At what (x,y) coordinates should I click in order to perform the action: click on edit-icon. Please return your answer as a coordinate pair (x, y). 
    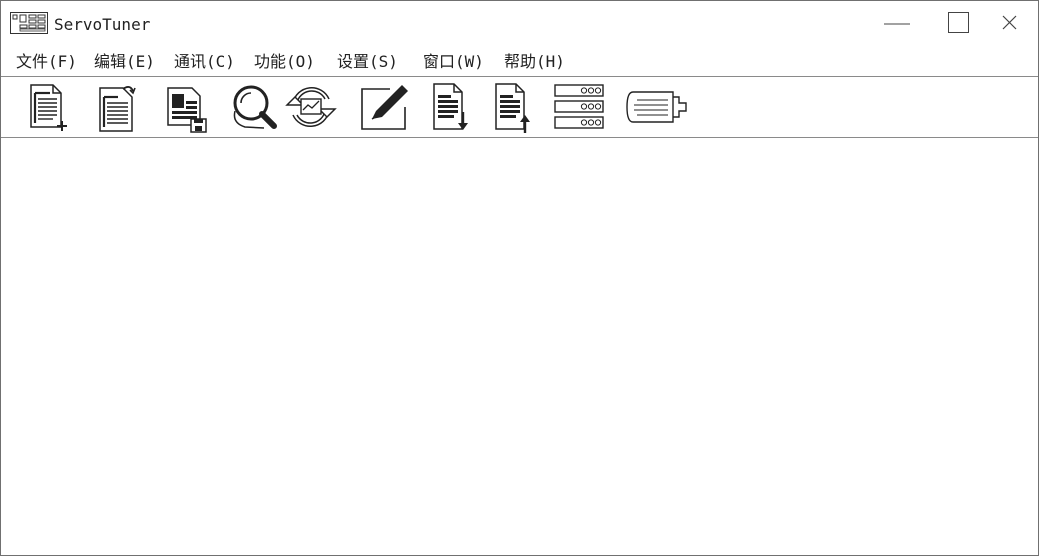
    Looking at the image, I should click on (384, 107).